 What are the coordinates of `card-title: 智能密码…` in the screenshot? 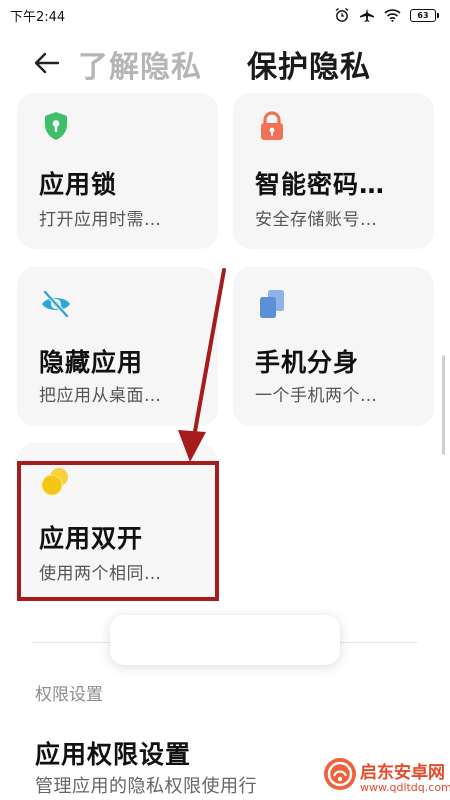 It's located at (320, 184).